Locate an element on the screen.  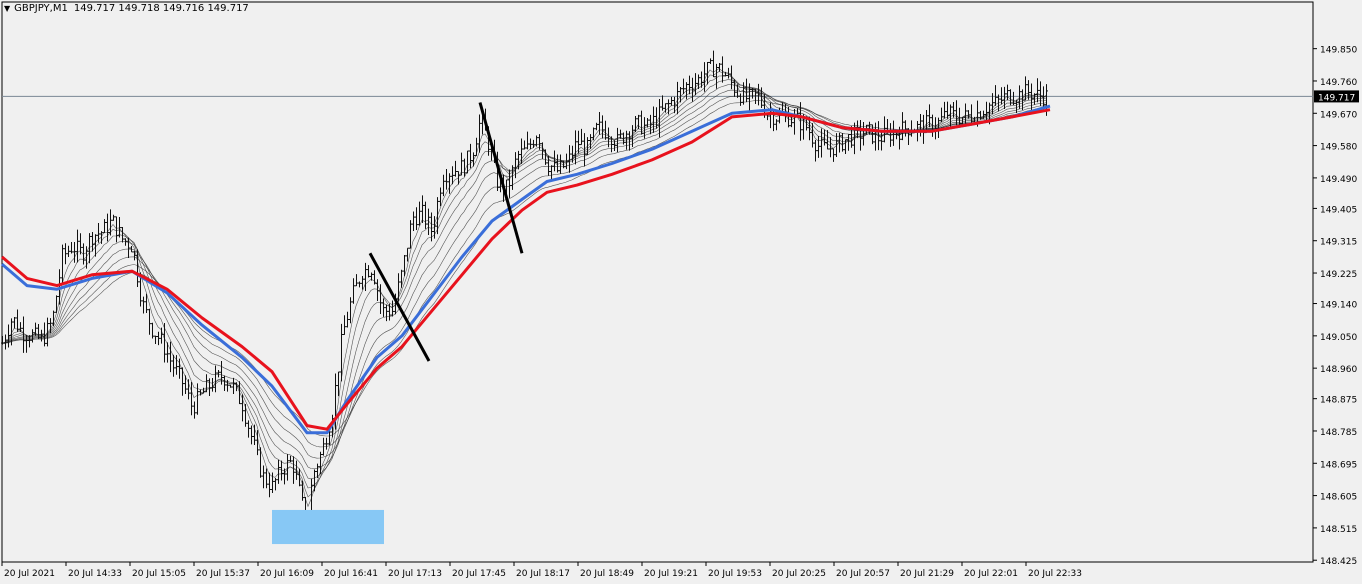
x-tick-label: 20 Jul 17:13 is located at coordinates (415, 574).